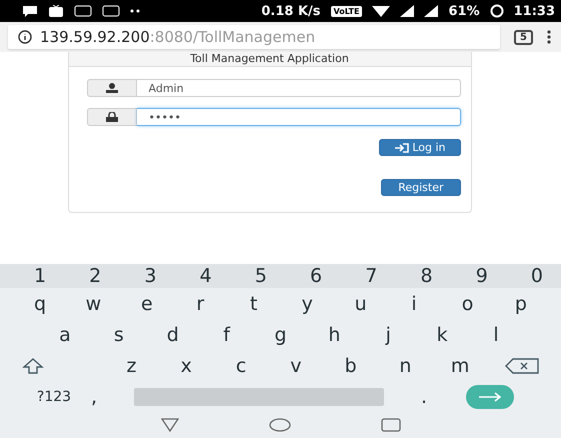 Image resolution: width=561 pixels, height=438 pixels. What do you see at coordinates (260, 276) in the screenshot?
I see `keyboard-key: 5` at bounding box center [260, 276].